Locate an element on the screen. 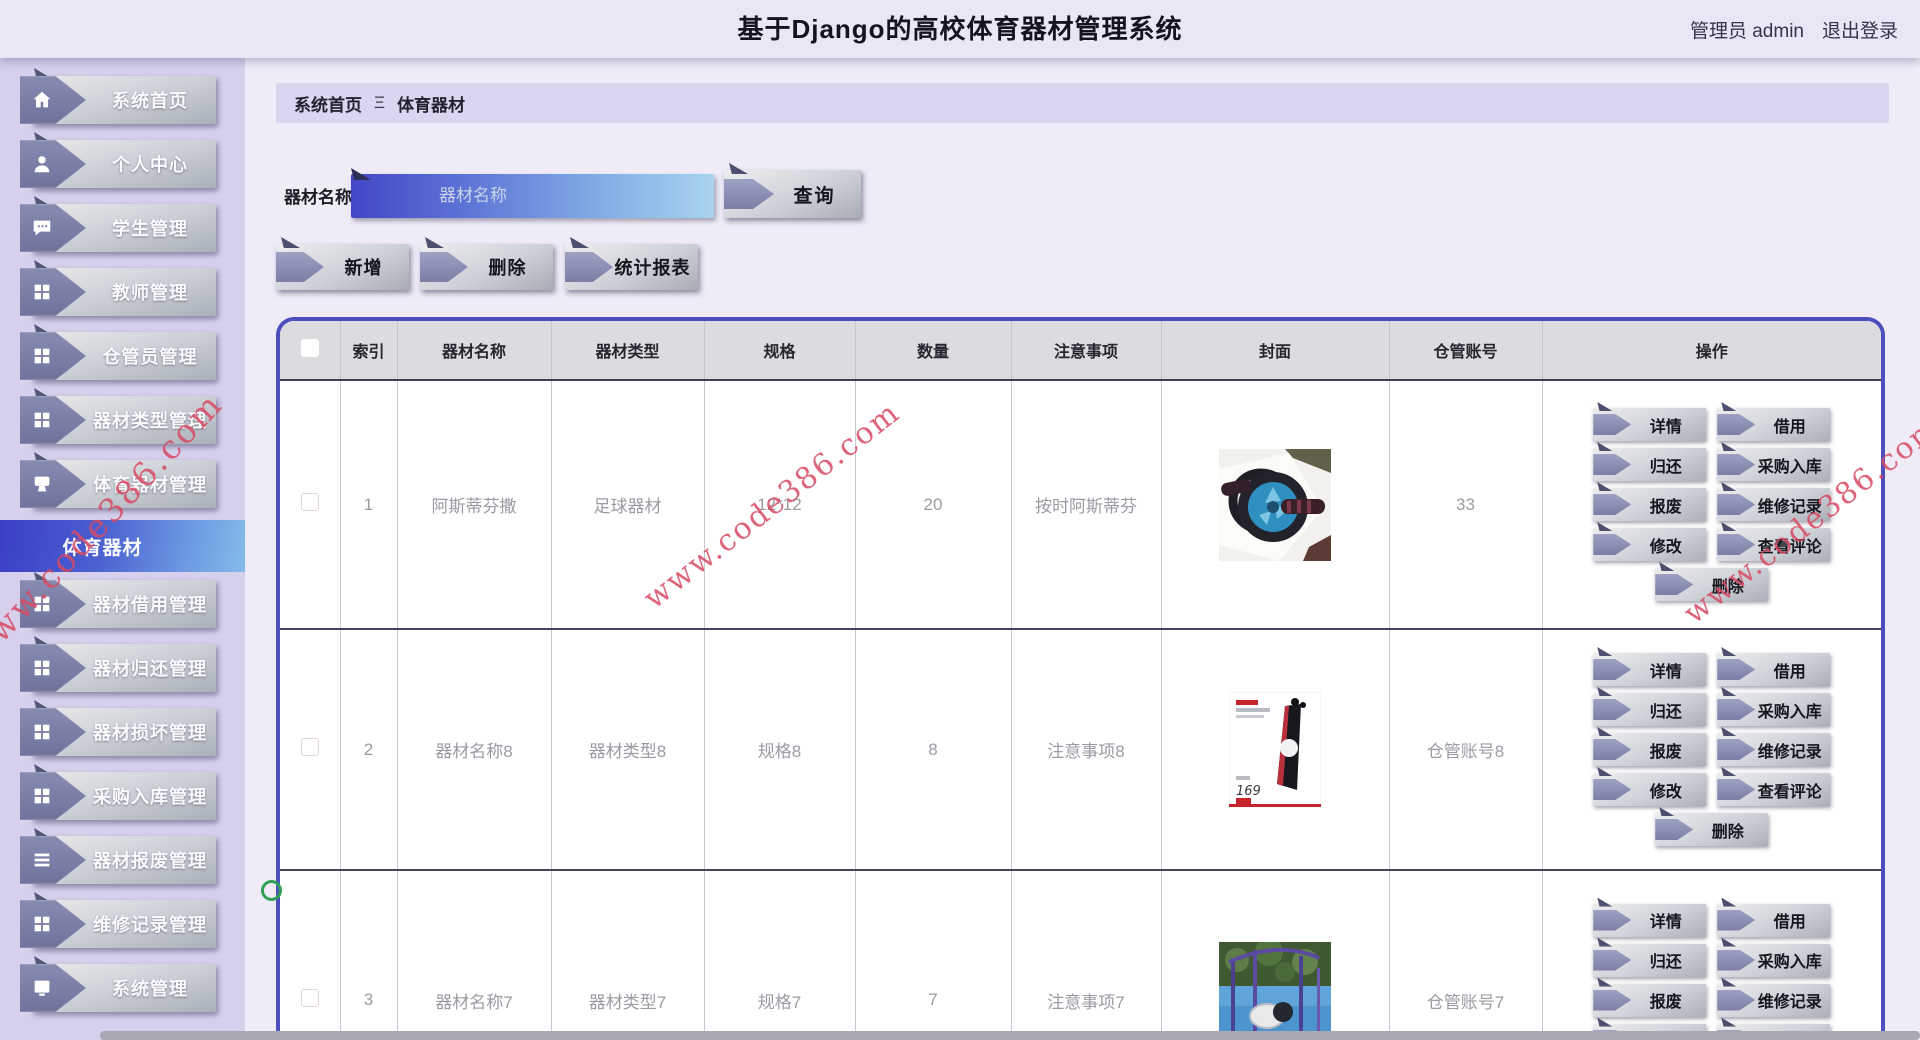 This screenshot has width=1920, height=1040. delete-button: 删除 is located at coordinates (486, 263).